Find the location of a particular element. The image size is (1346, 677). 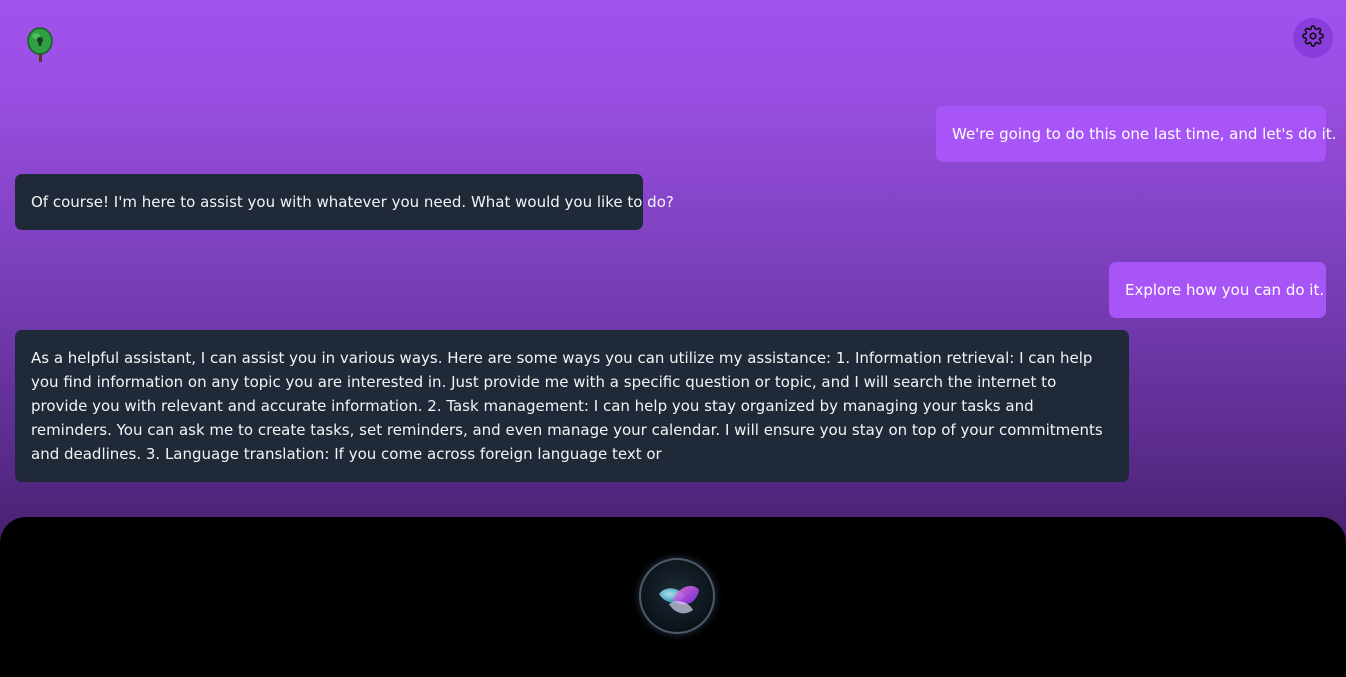

gear-icon is located at coordinates (1313, 38).